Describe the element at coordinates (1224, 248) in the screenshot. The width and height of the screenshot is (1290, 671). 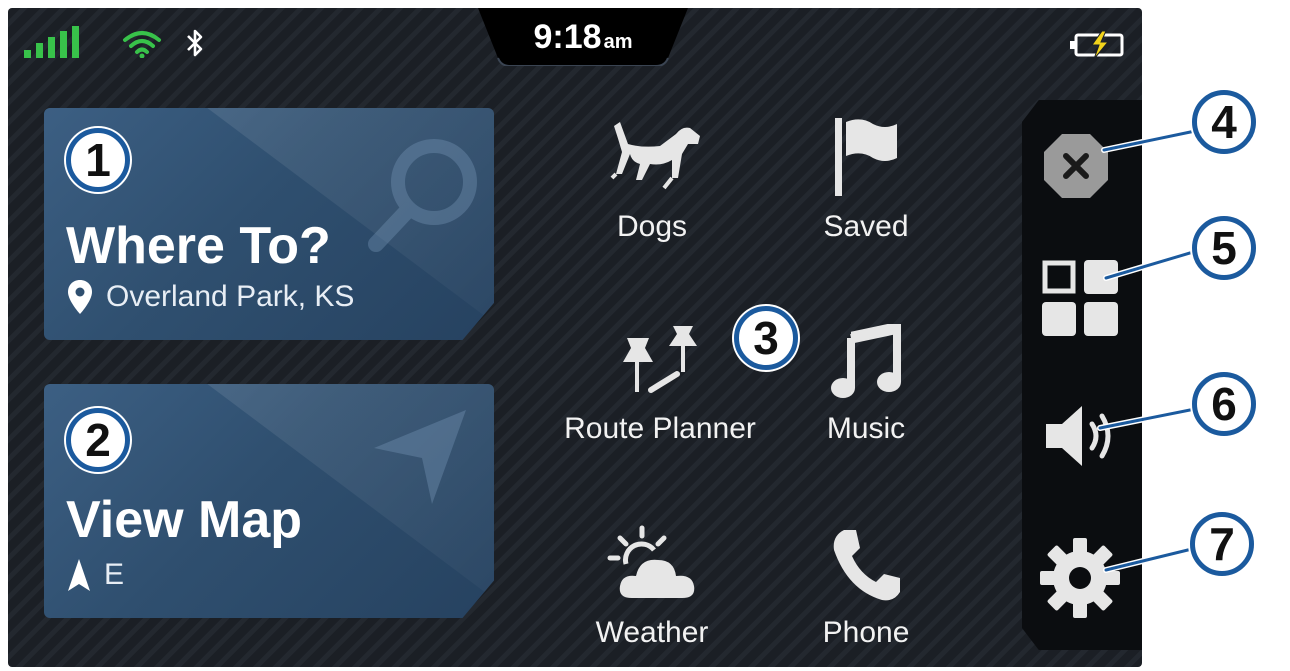
I see `callout-5: 5` at that location.